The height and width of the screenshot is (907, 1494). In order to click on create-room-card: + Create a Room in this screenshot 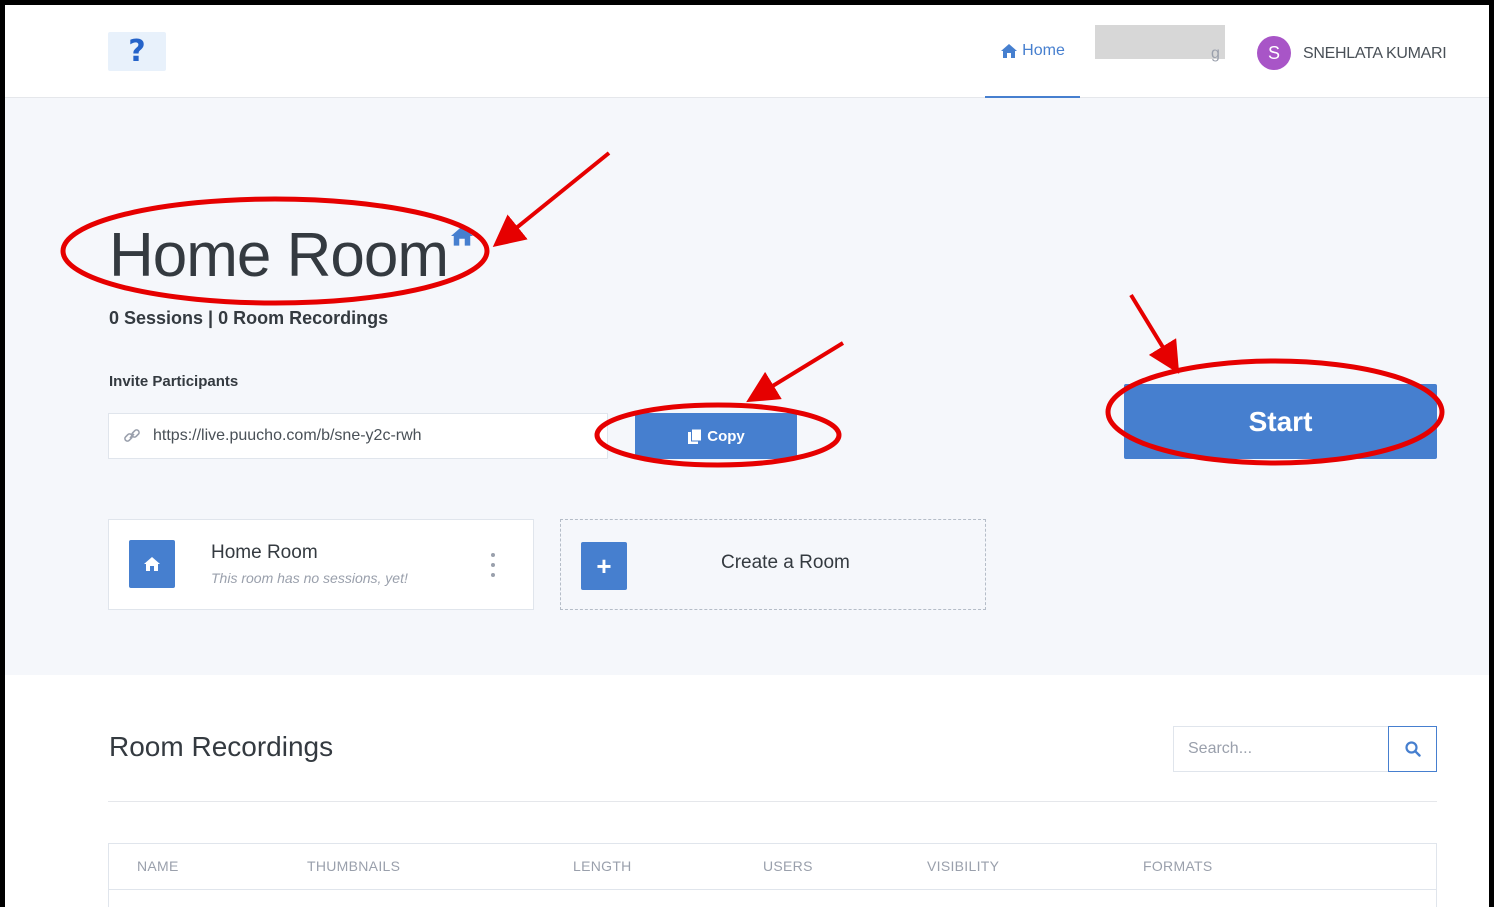, I will do `click(773, 564)`.